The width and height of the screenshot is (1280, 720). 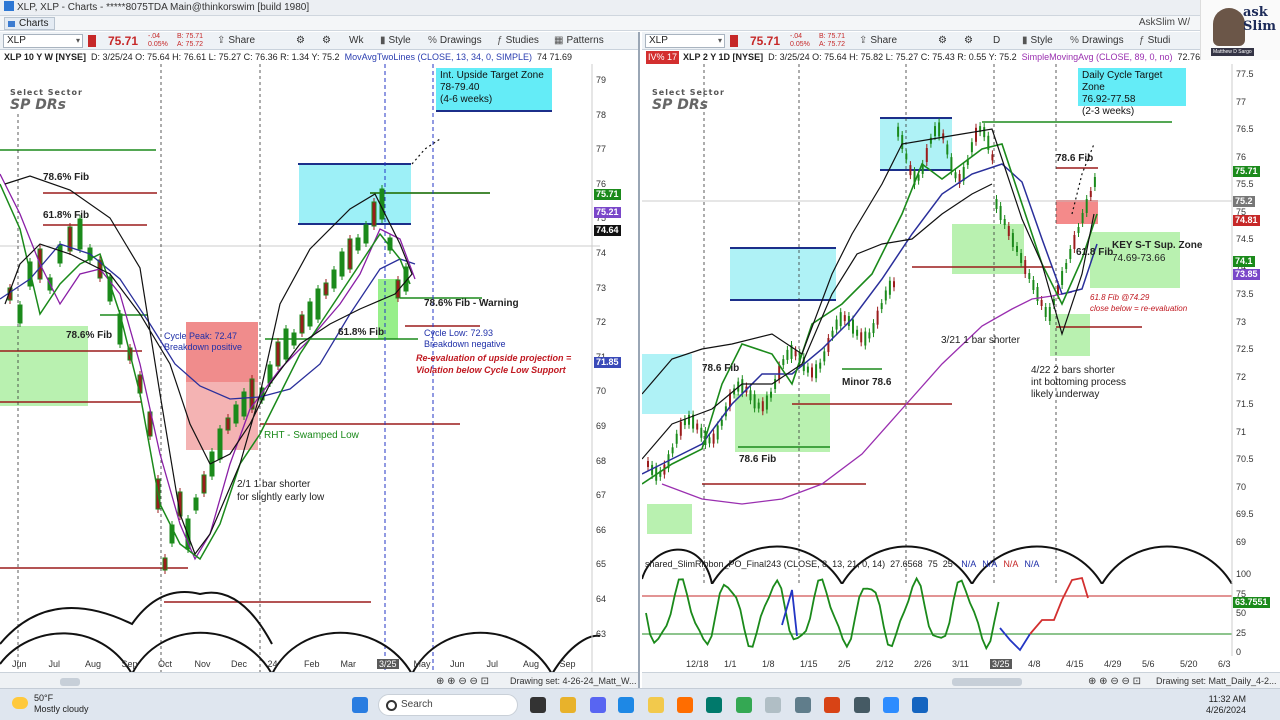 I want to click on system-clock: 11:32 AM 4/26/2024, so click(x=1226, y=705).